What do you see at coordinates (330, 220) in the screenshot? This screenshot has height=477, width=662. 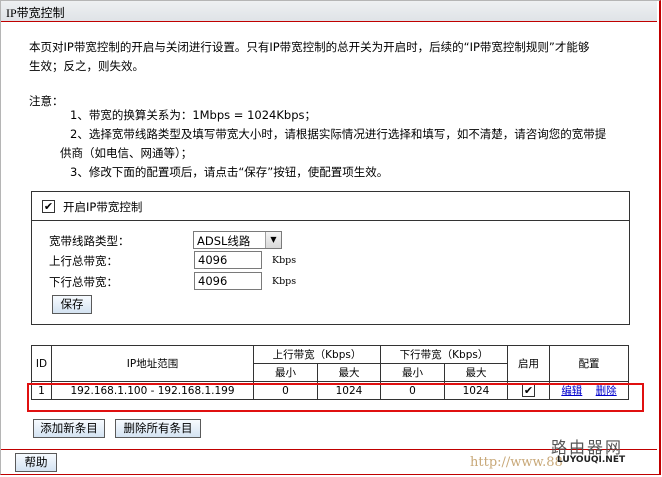 I see `divider` at bounding box center [330, 220].